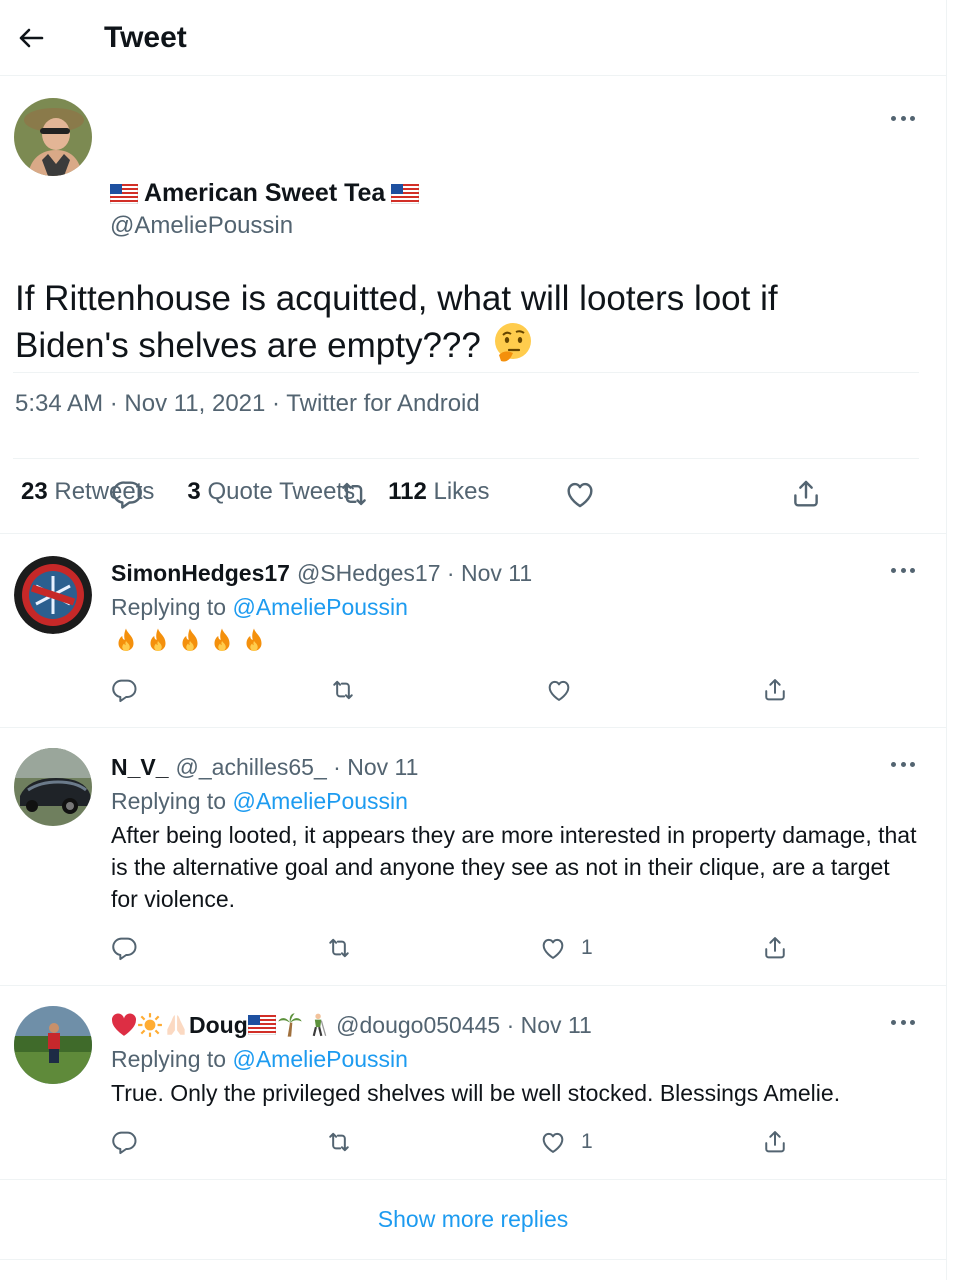 Image resolution: width=954 pixels, height=1280 pixels. Describe the element at coordinates (587, 947) in the screenshot. I see `like-count: 1` at that location.